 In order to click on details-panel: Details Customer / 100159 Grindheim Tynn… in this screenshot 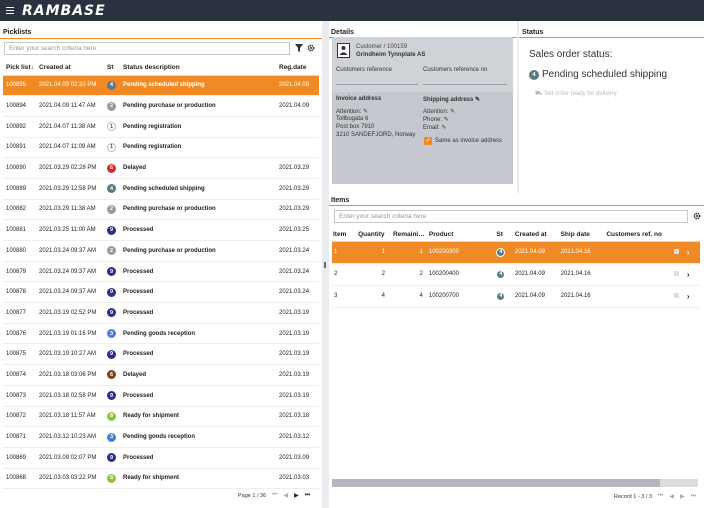, I will do `click(423, 107)`.